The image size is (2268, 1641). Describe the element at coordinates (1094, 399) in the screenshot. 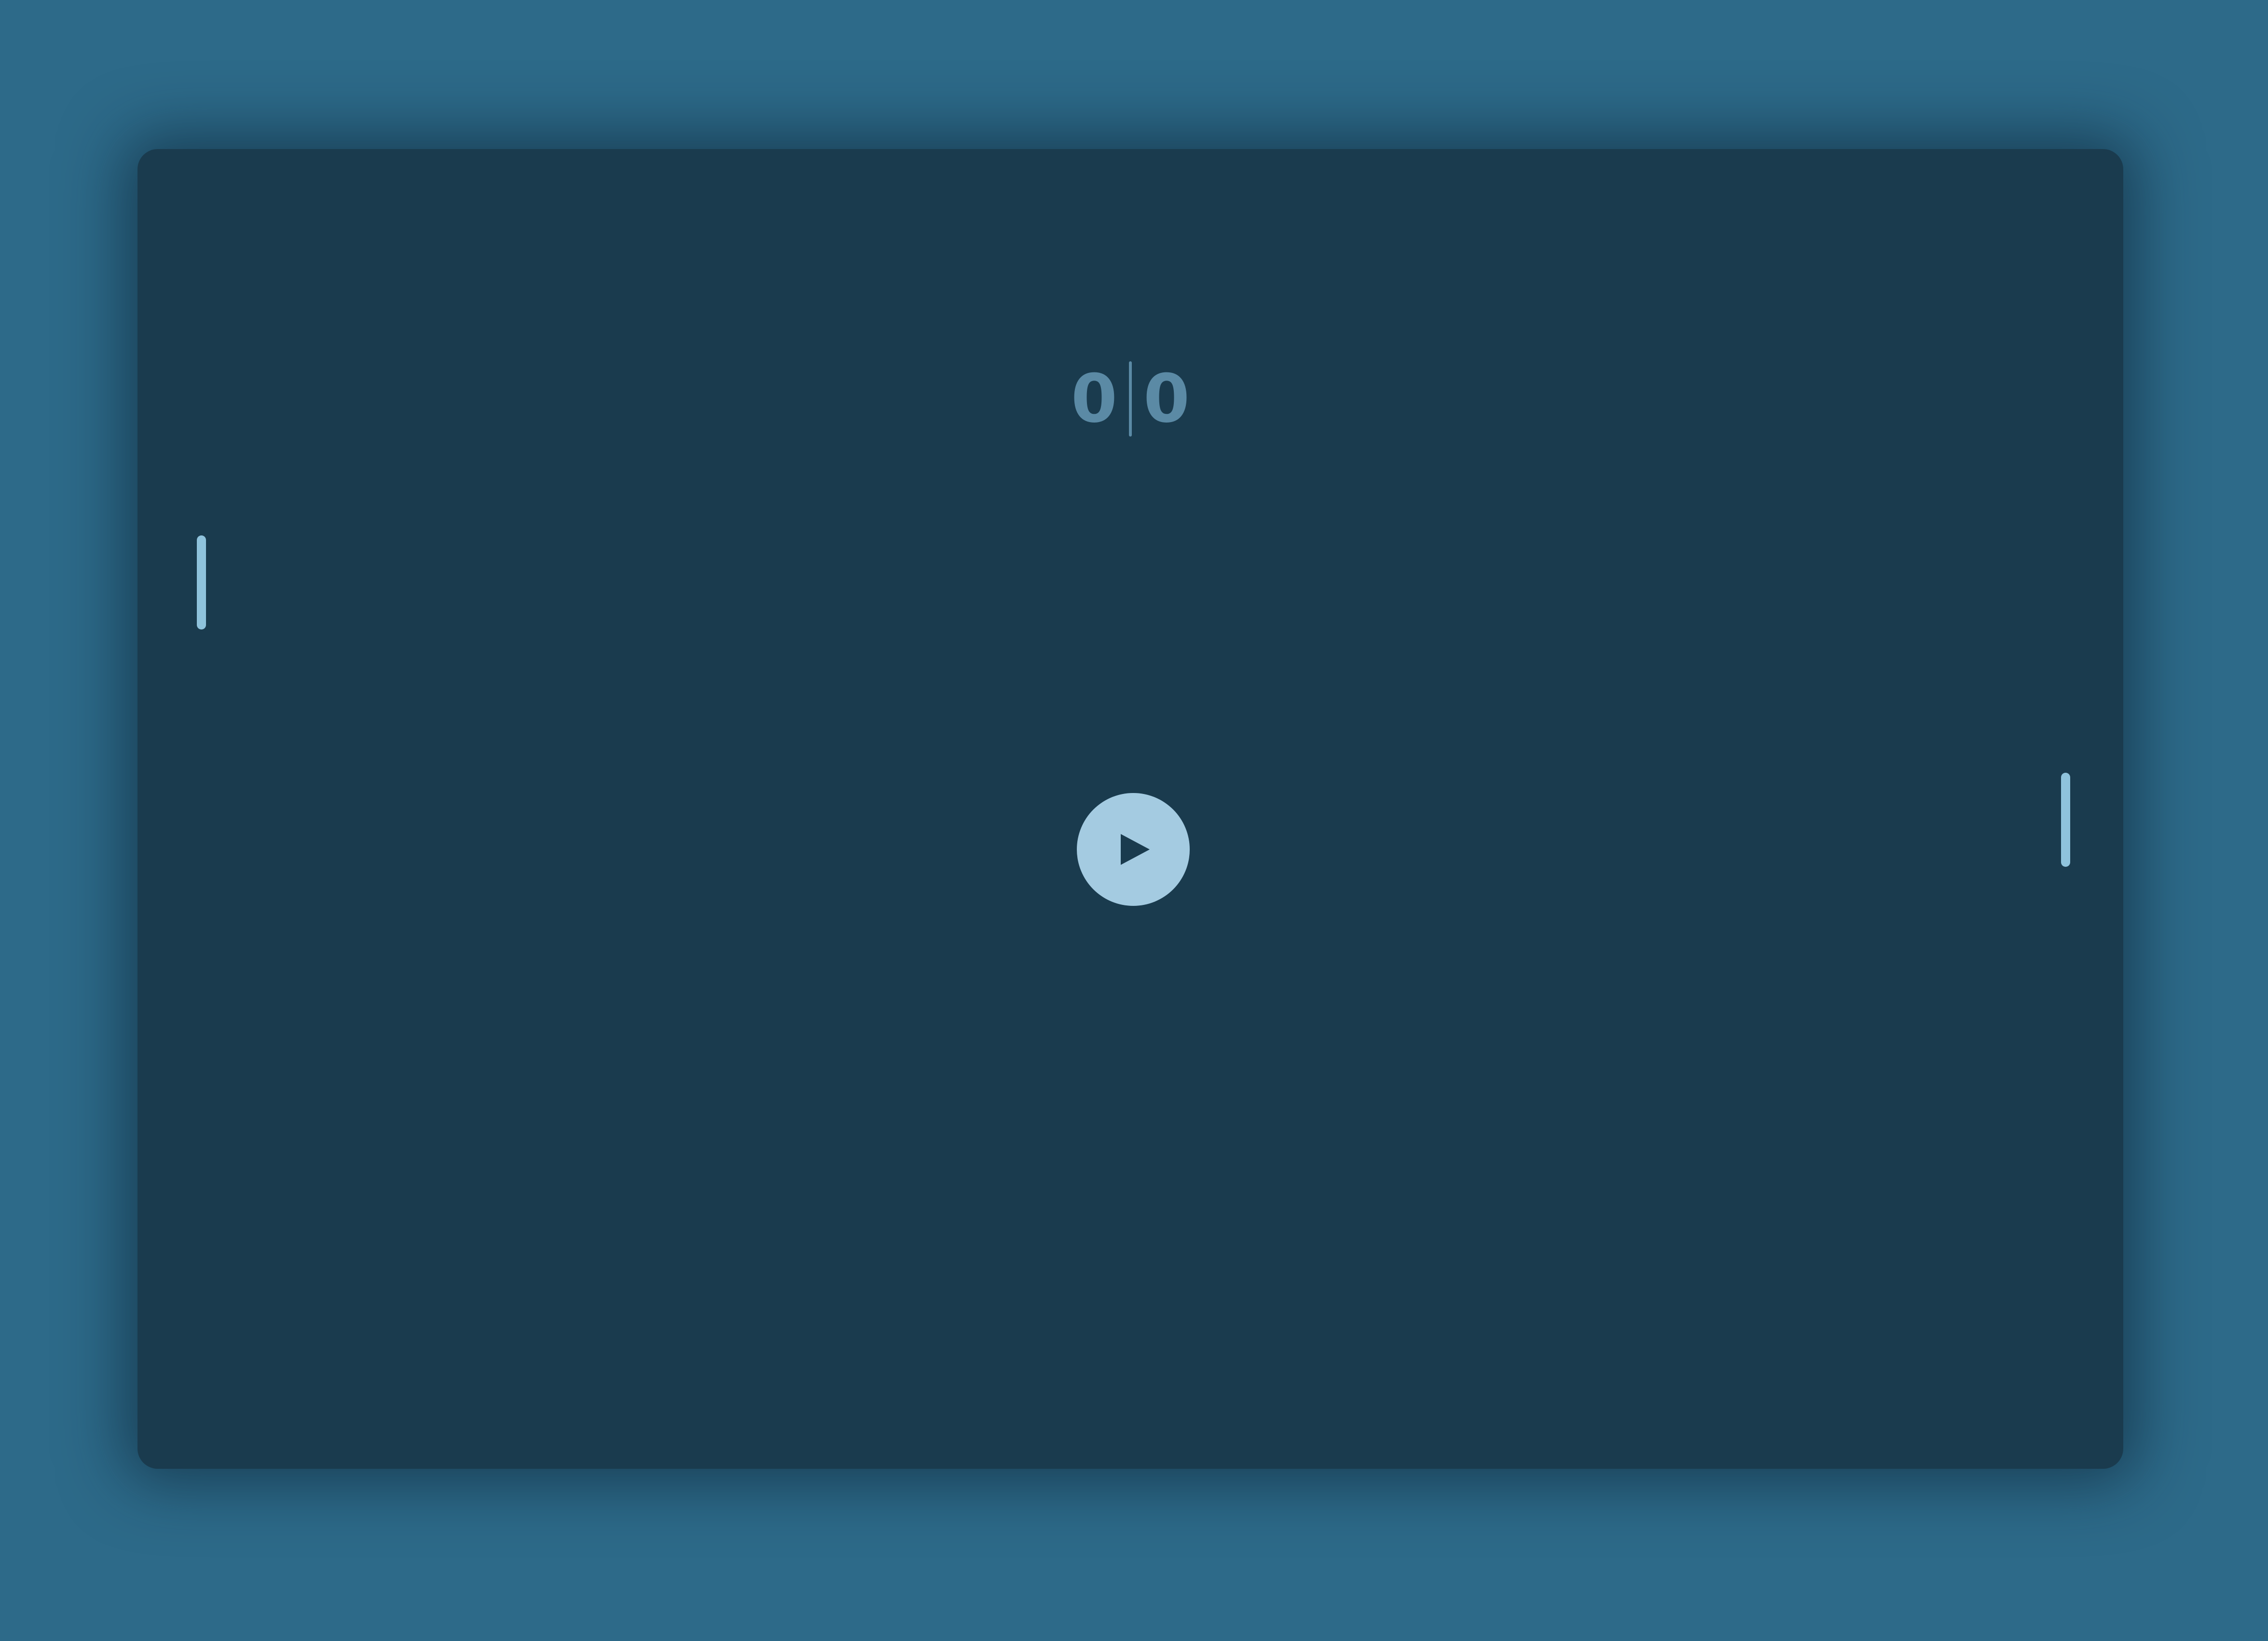

I see `left-player-score: 0` at that location.